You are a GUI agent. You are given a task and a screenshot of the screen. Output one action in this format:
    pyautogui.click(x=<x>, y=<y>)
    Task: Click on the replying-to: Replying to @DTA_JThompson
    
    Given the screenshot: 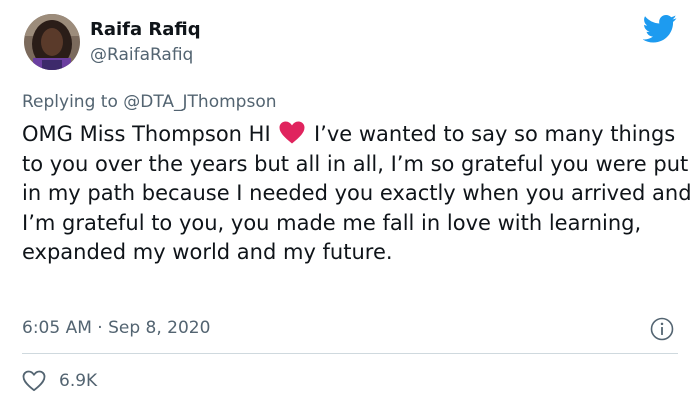 What is the action you would take?
    pyautogui.click(x=149, y=102)
    